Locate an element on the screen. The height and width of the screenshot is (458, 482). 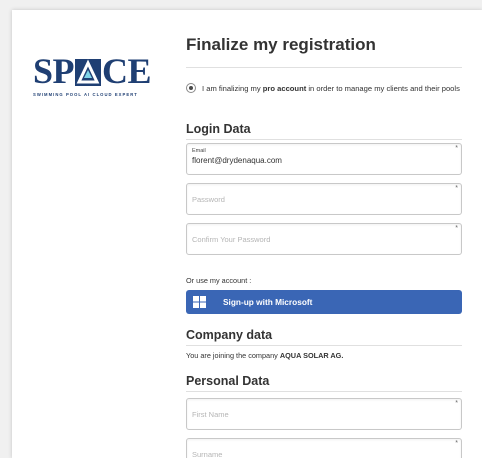
confirm-password-required-mark: * is located at coordinates (456, 228).